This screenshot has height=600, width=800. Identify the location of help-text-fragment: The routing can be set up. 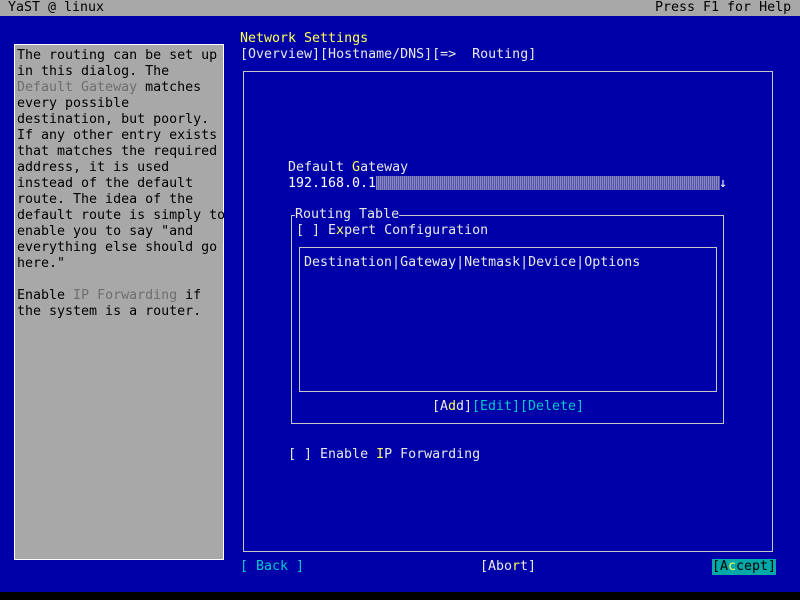
(117, 55).